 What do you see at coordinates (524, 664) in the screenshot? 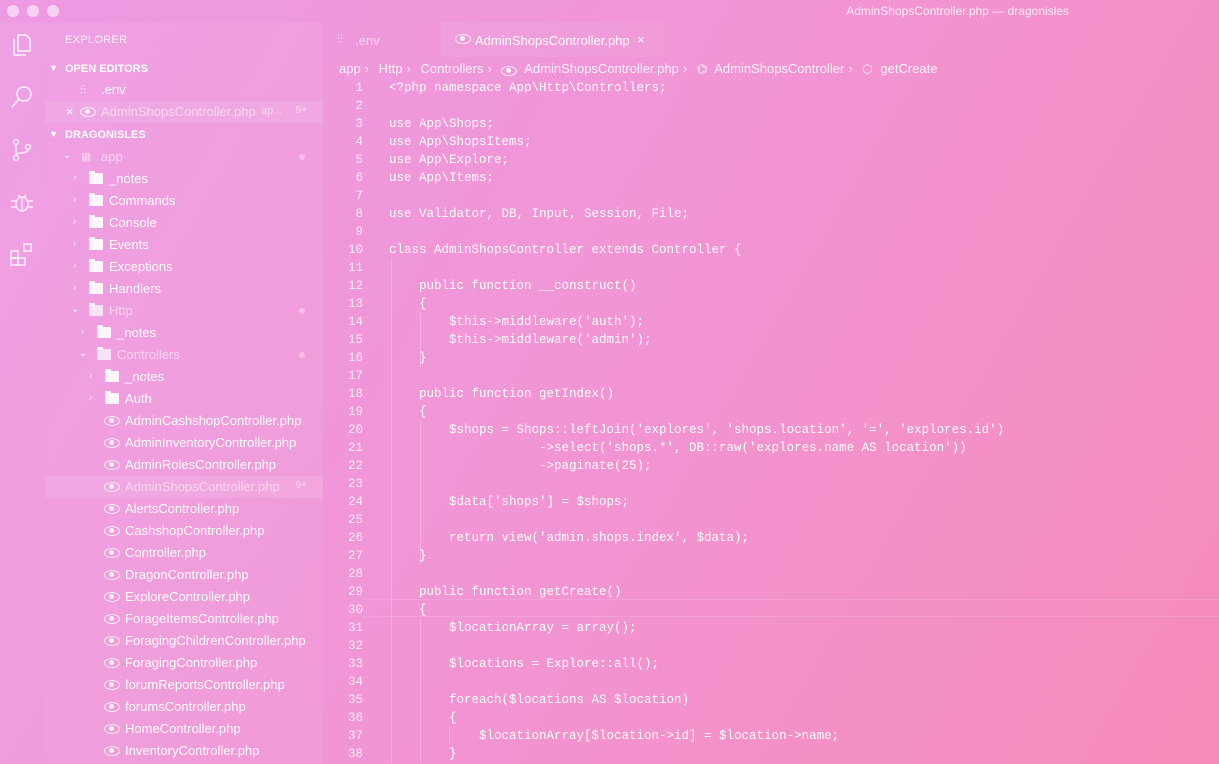
I see `code-line: $locations = Explore::all();` at bounding box center [524, 664].